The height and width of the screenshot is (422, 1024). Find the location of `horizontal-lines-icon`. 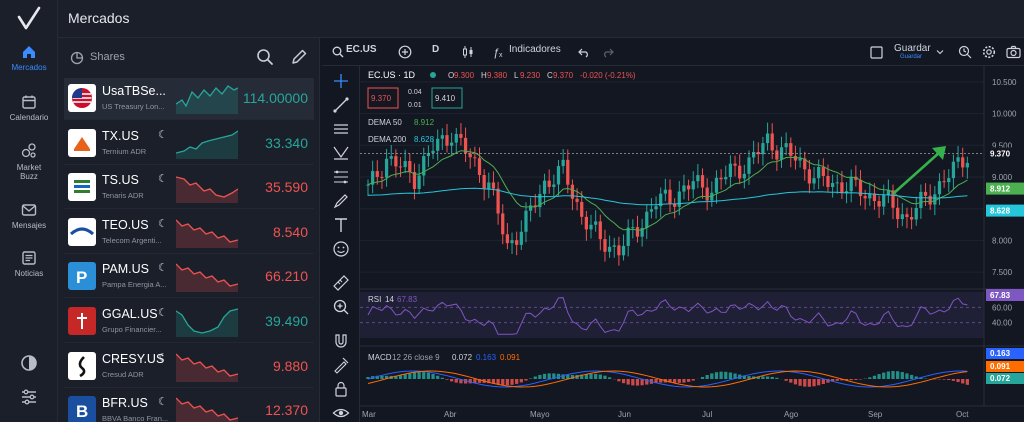

horizontal-lines-icon is located at coordinates (341, 129).